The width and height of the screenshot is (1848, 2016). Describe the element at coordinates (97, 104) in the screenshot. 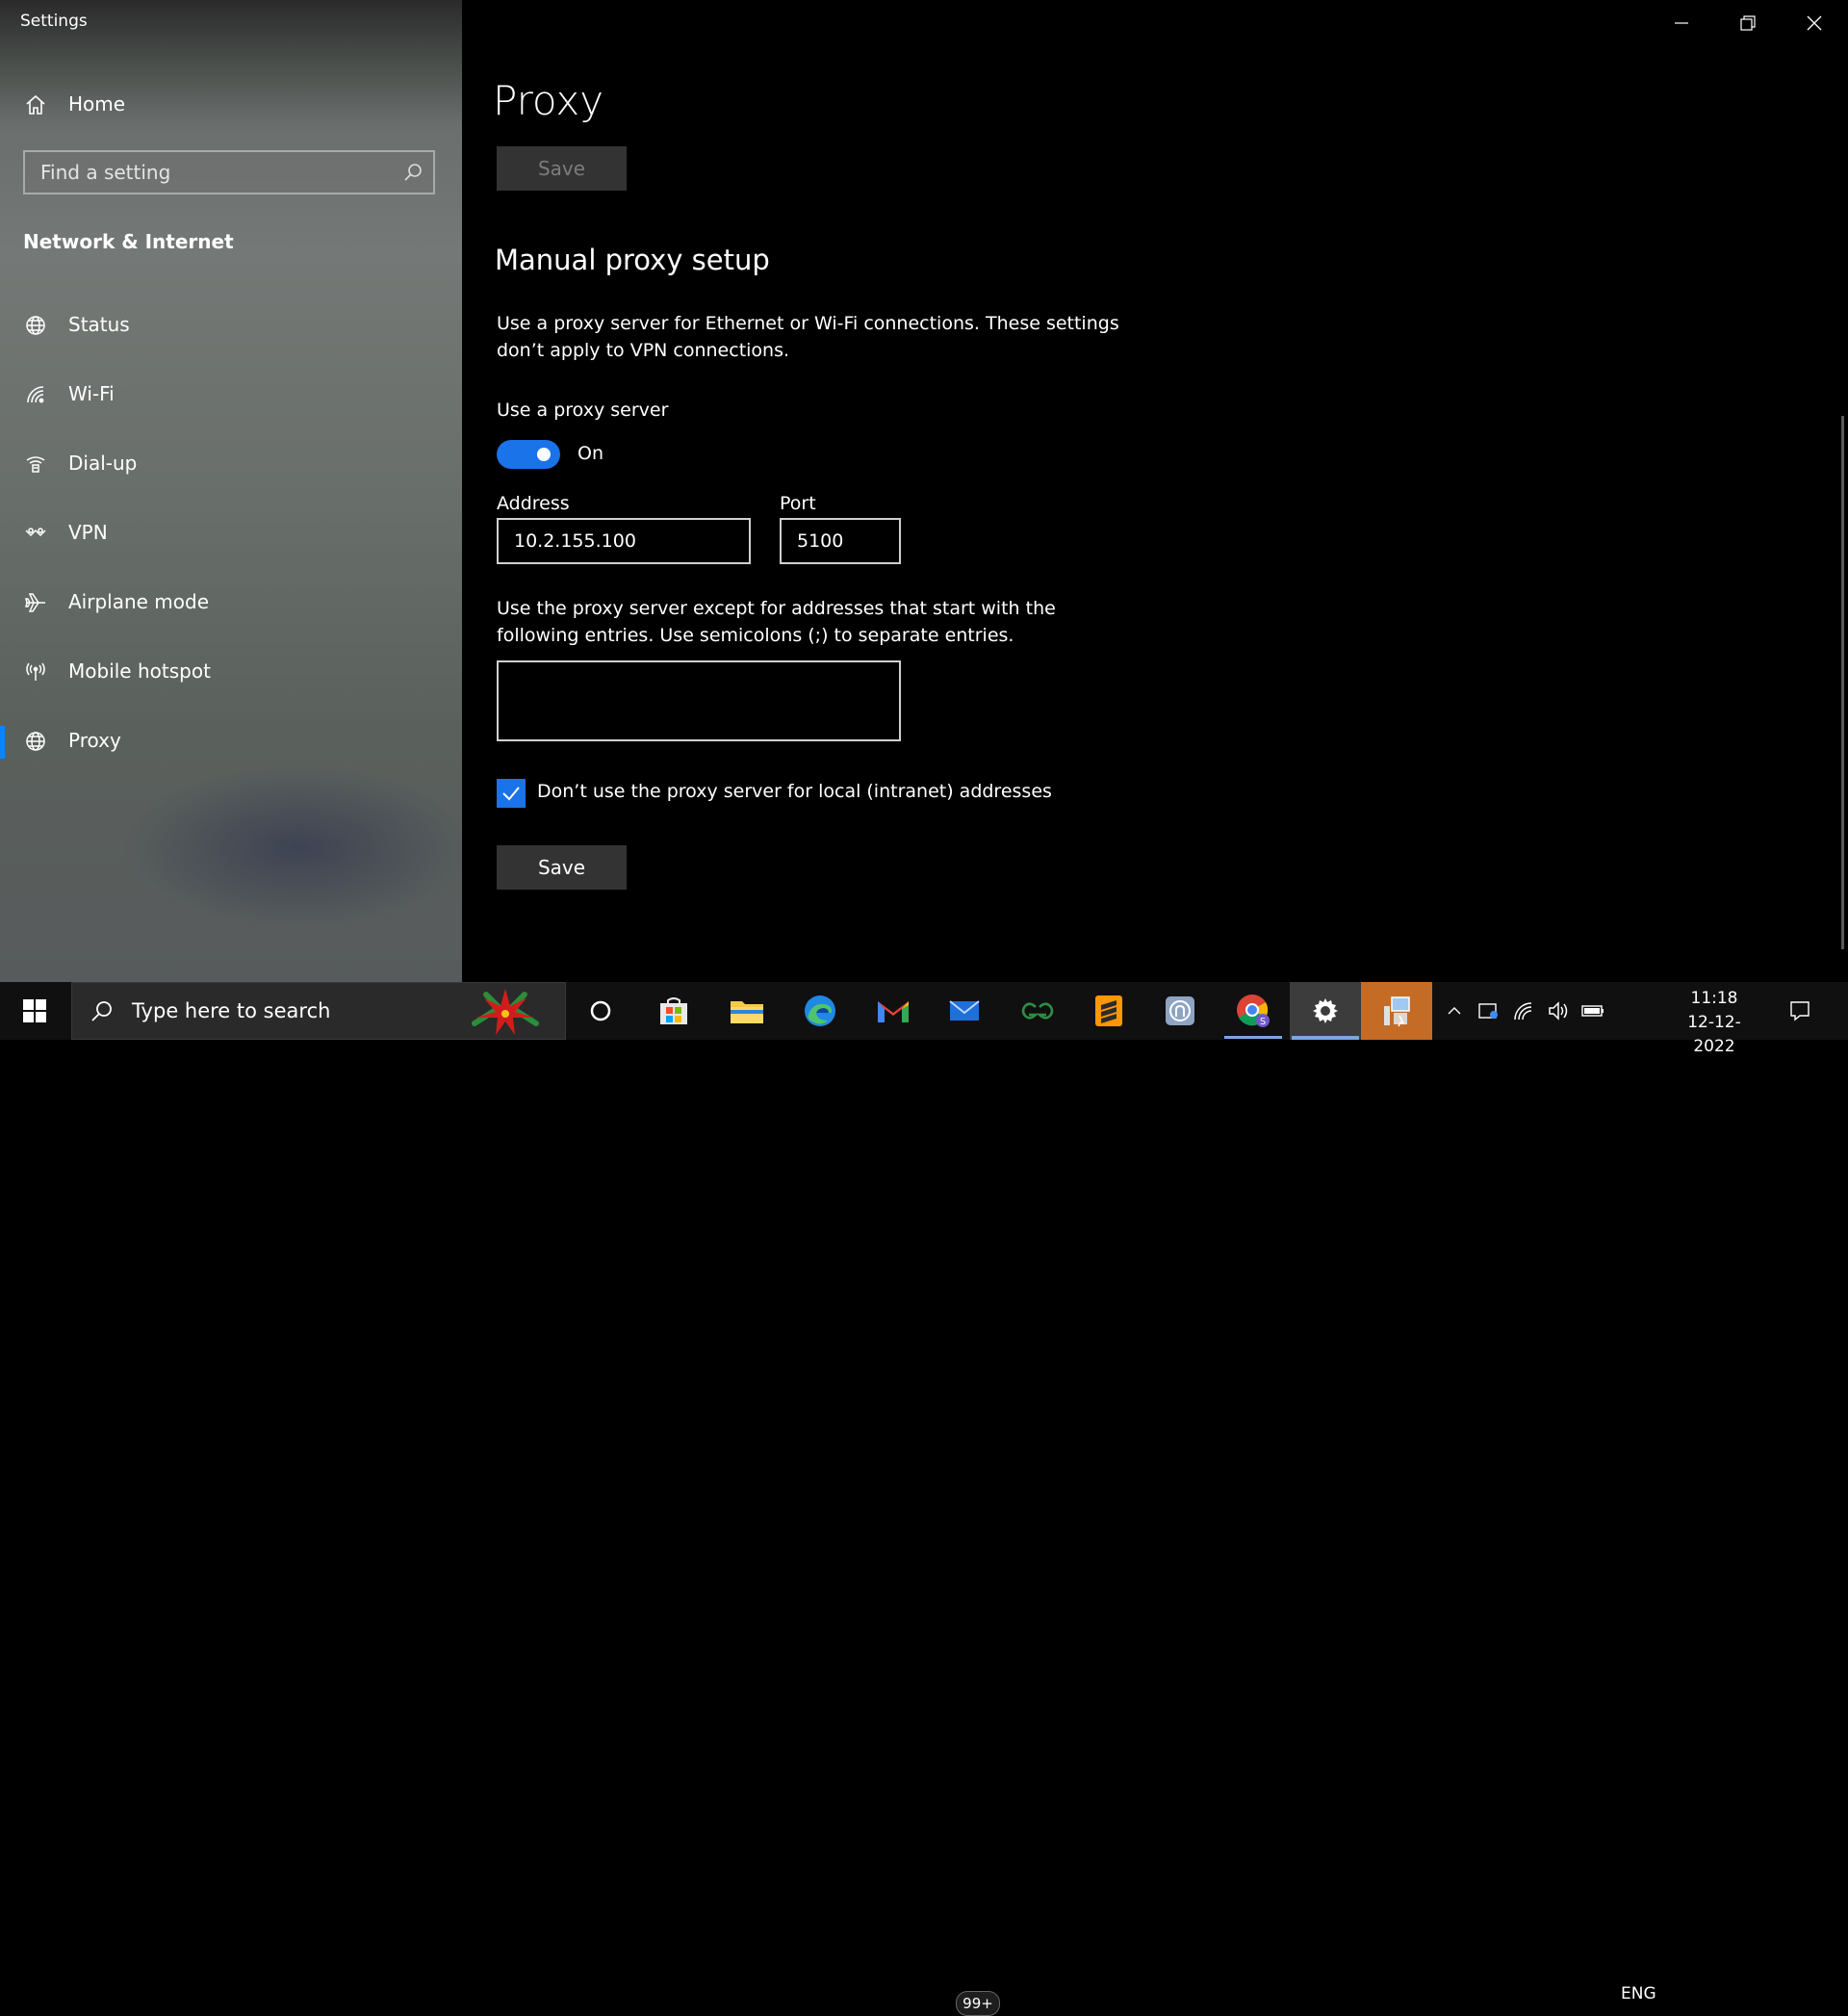

I see `home-label: Home` at that location.